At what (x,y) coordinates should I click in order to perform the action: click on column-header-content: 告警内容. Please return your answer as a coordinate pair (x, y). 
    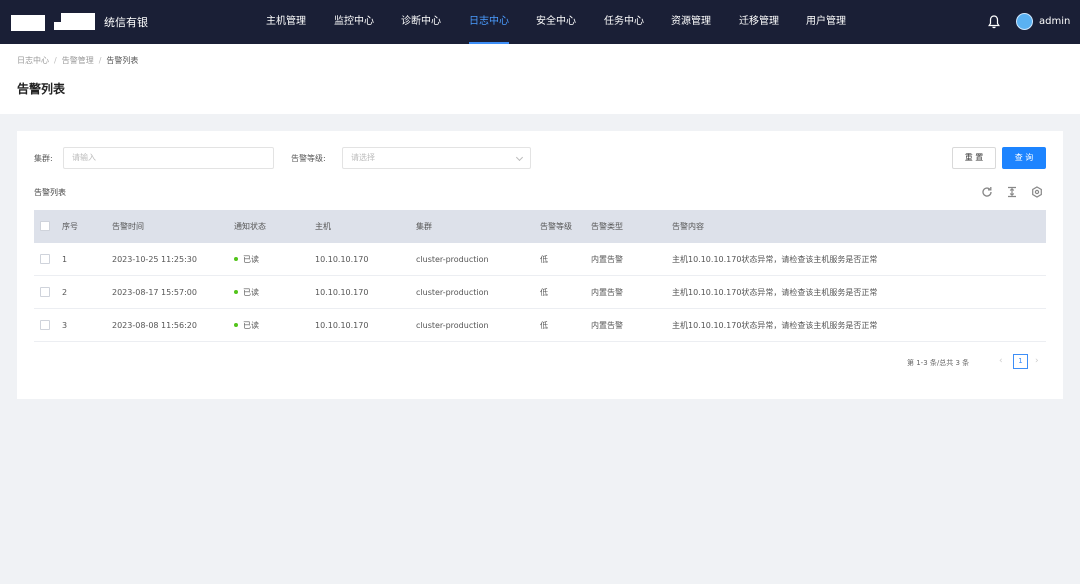
    Looking at the image, I should click on (688, 226).